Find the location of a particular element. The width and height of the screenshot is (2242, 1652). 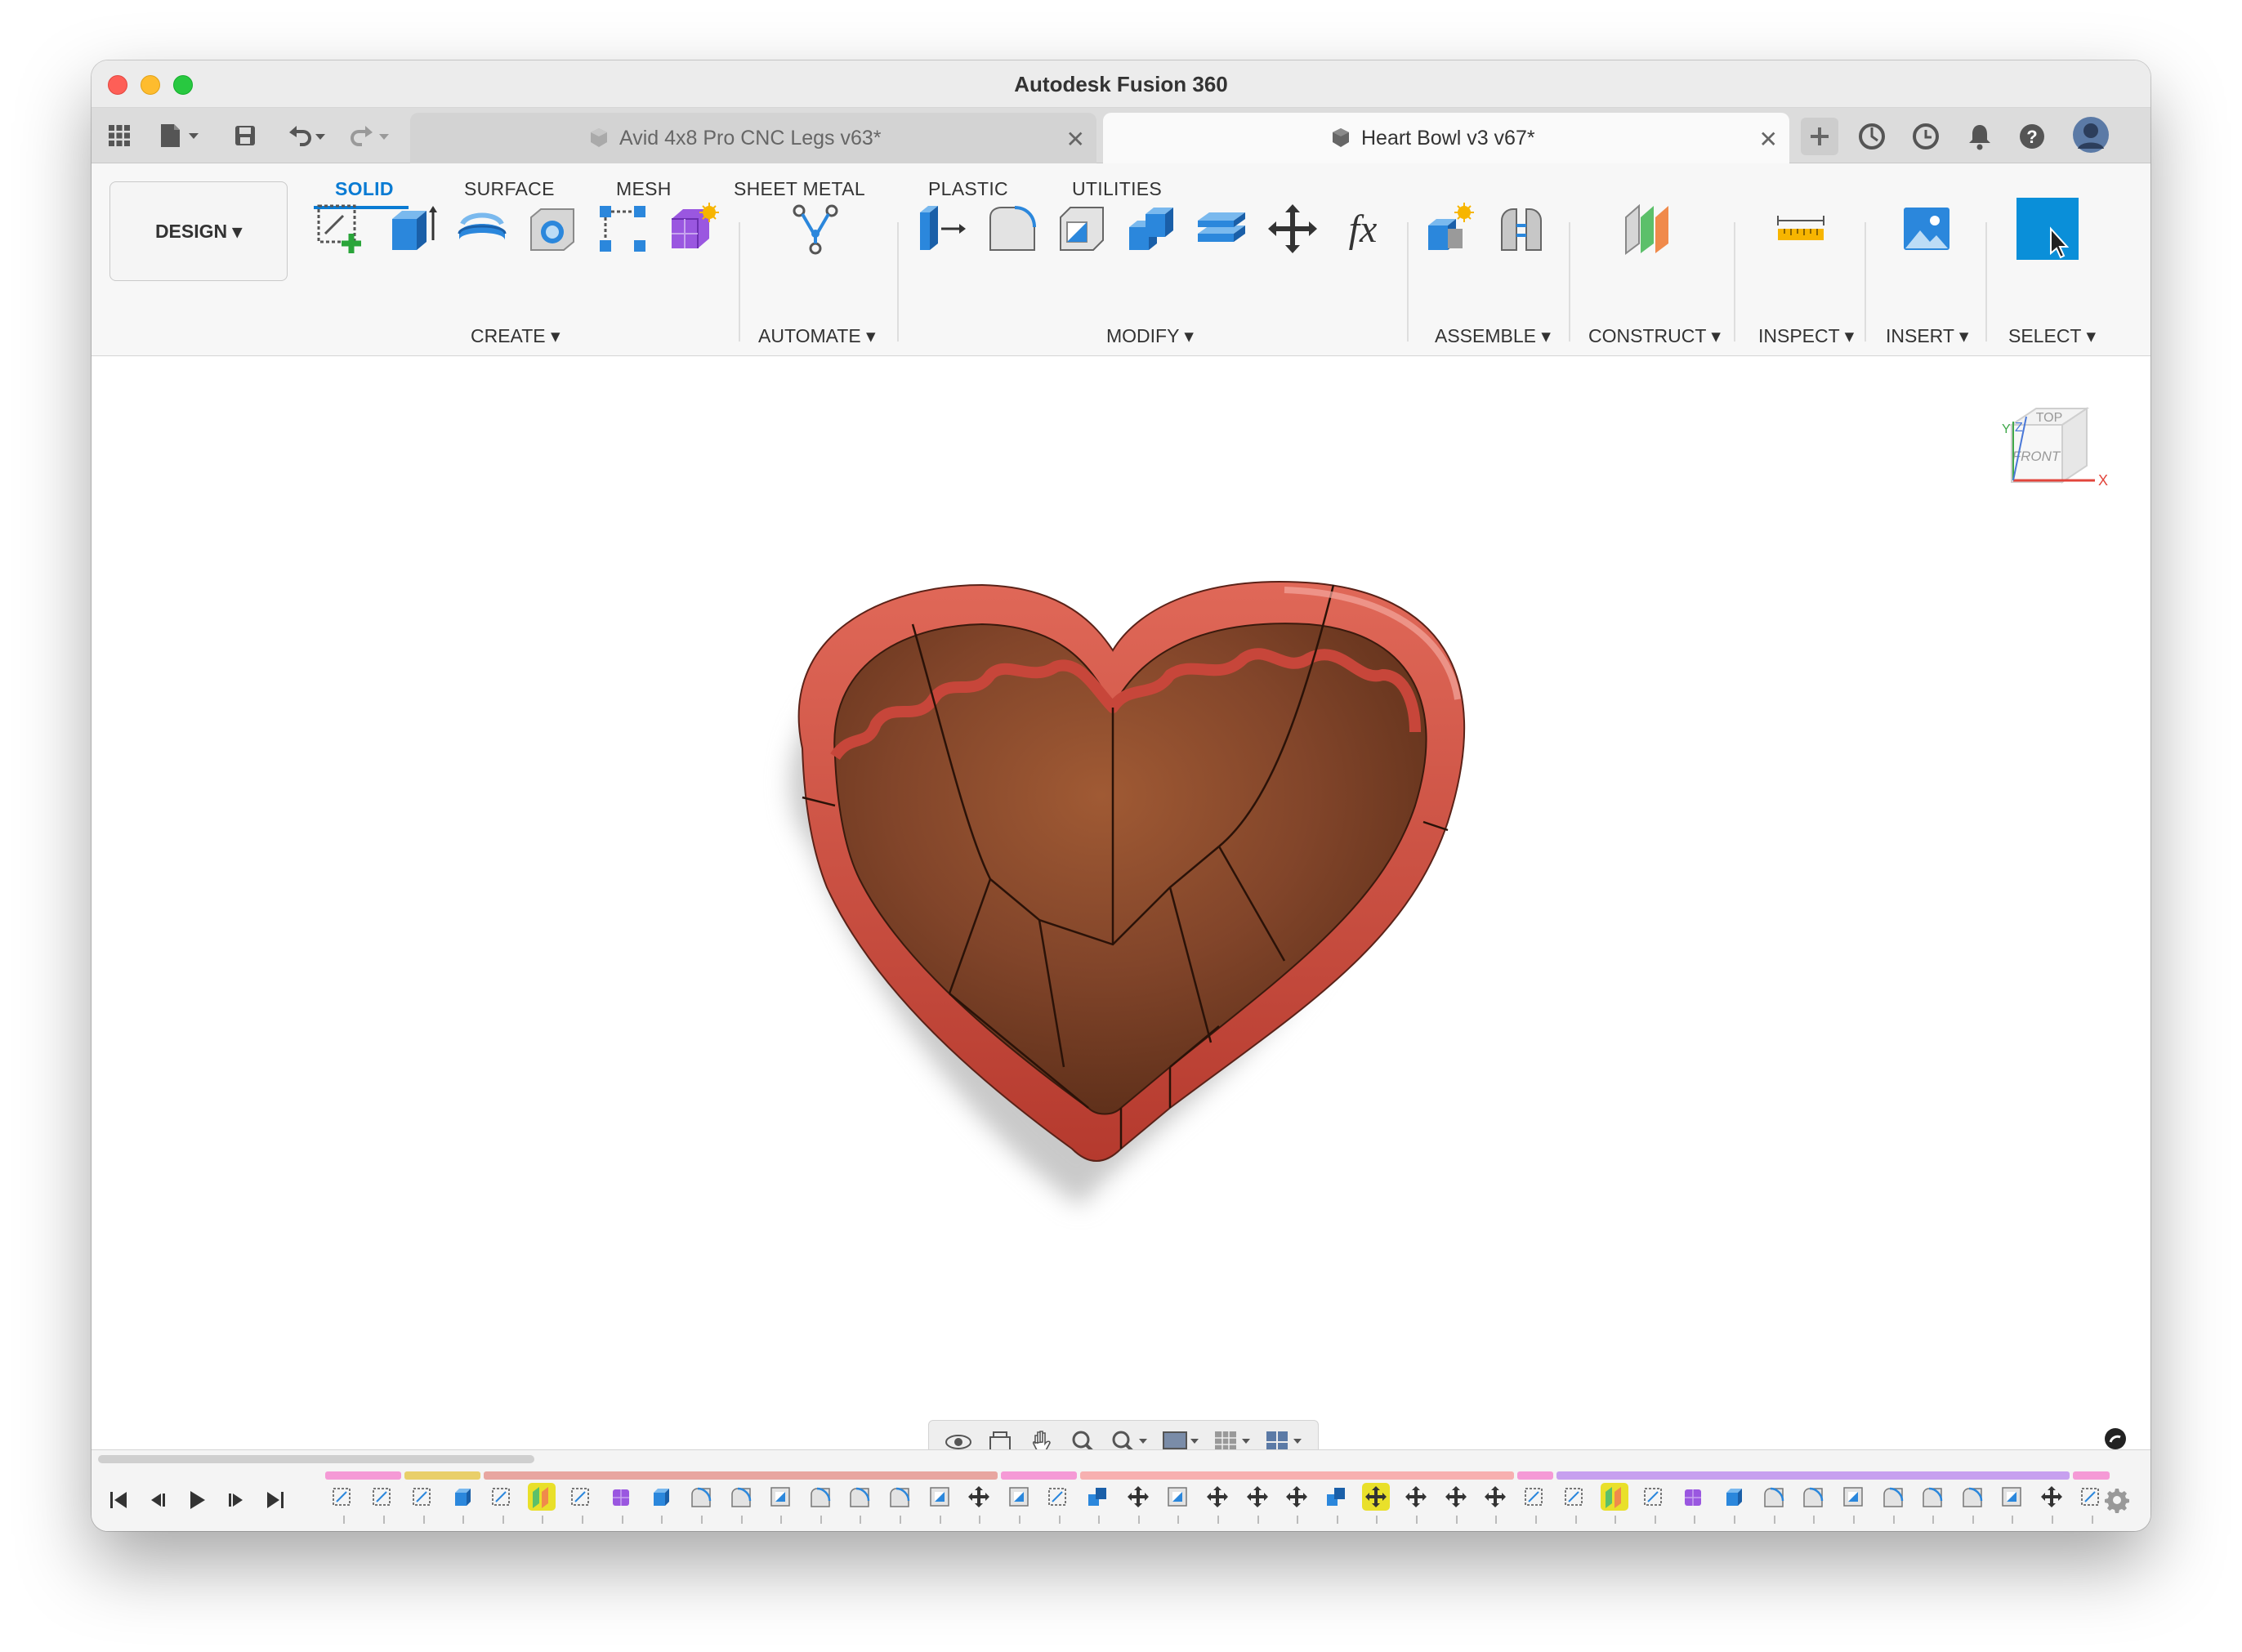

measure-button is located at coordinates (1801, 228).